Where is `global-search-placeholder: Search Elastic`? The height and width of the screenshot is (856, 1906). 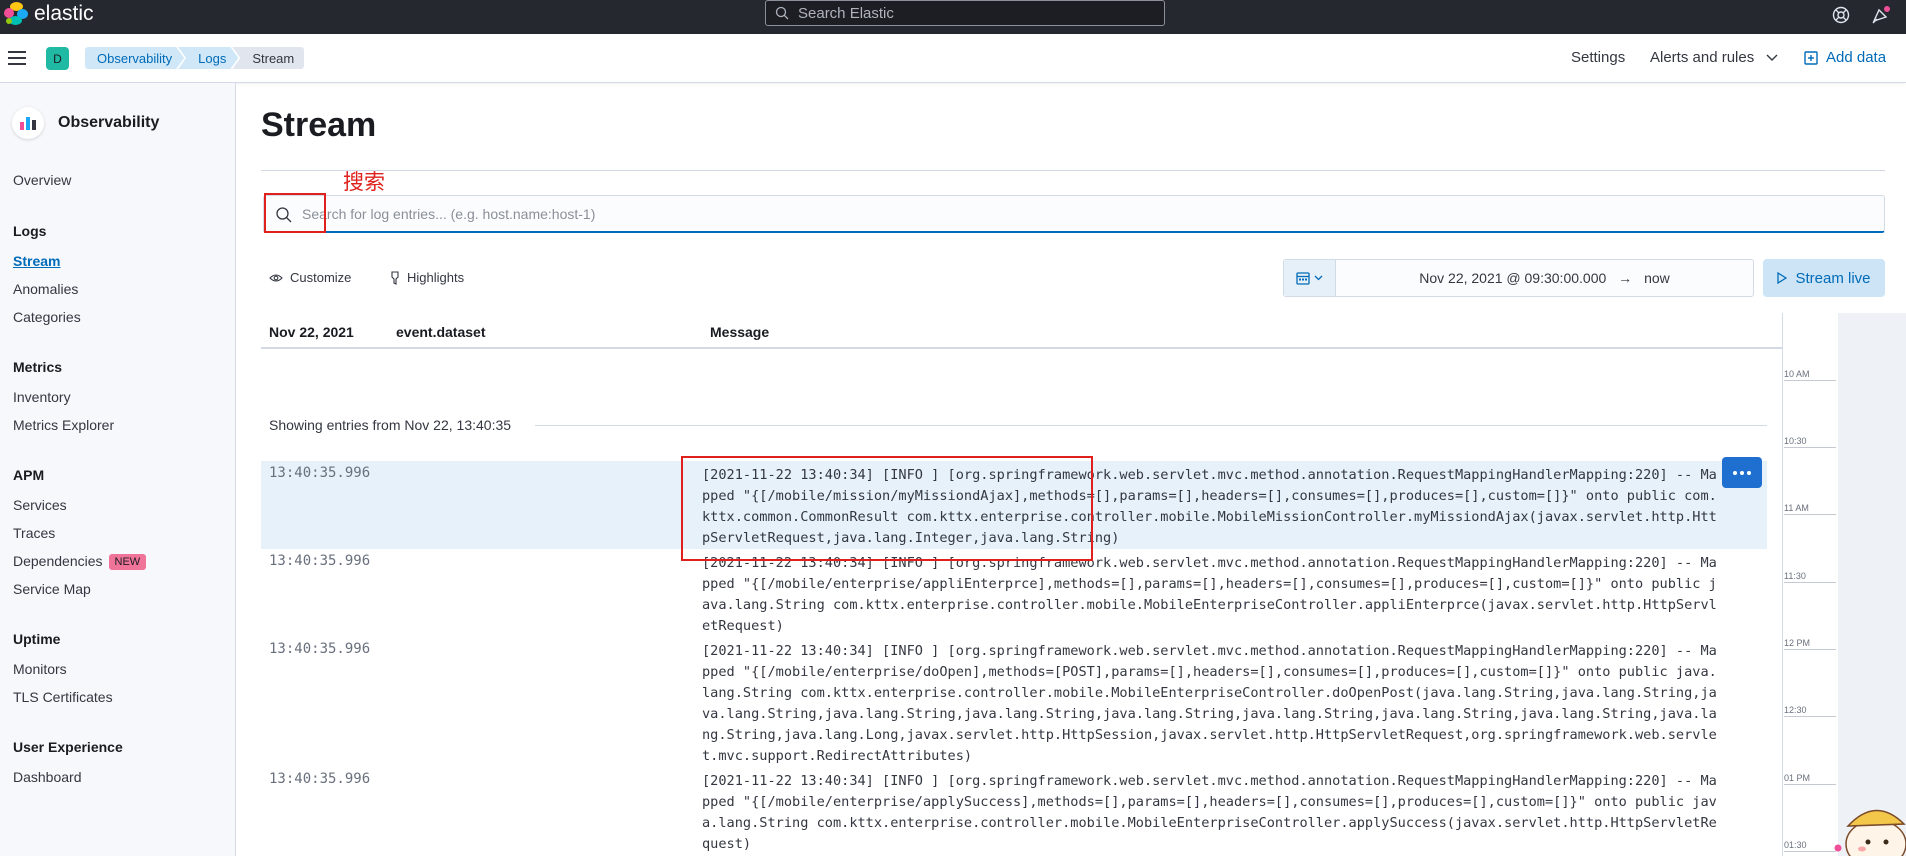
global-search-placeholder: Search Elastic is located at coordinates (846, 13).